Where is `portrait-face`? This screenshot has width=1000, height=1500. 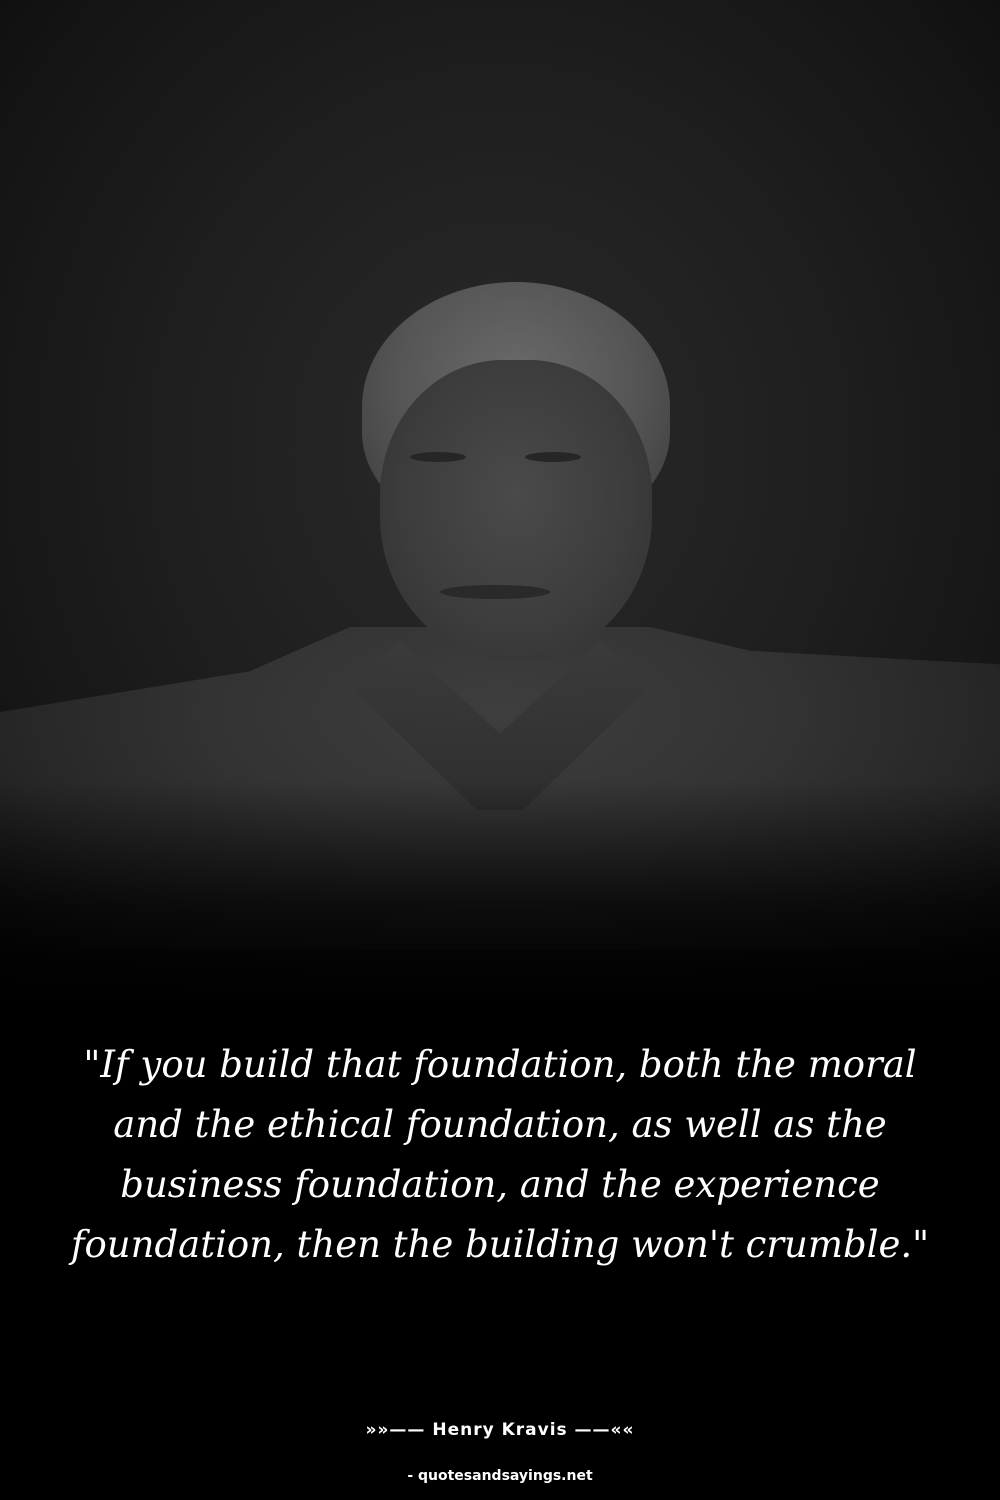 portrait-face is located at coordinates (516, 510).